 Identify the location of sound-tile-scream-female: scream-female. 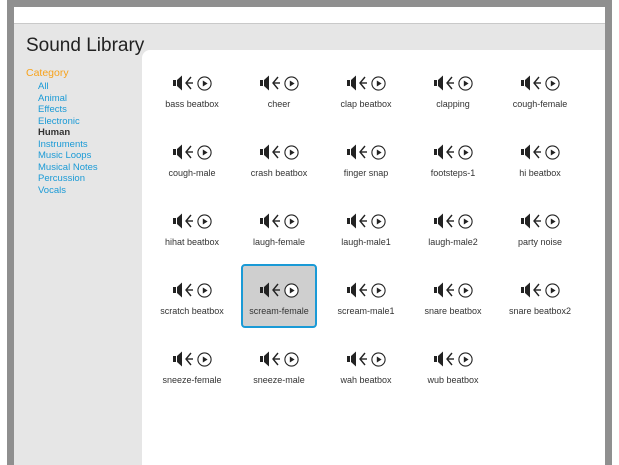
(279, 296).